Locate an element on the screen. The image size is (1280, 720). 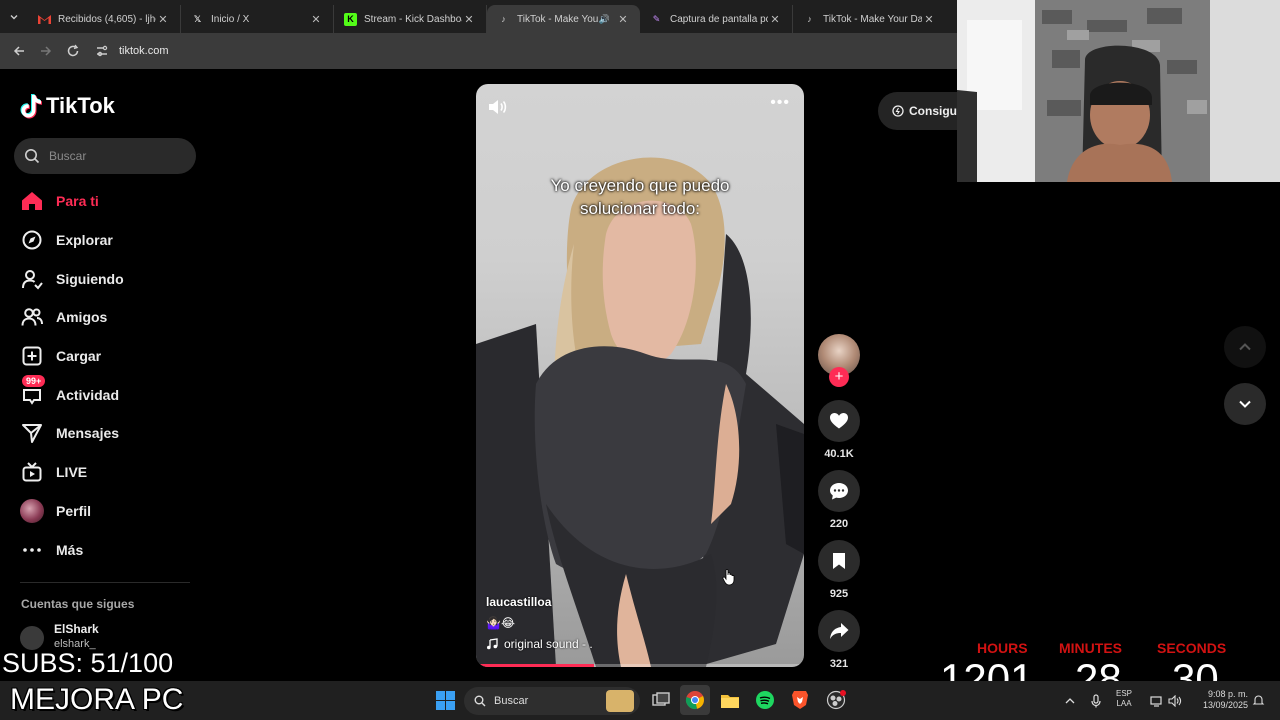
sidebar-item-label: LIVE is located at coordinates (72, 472).